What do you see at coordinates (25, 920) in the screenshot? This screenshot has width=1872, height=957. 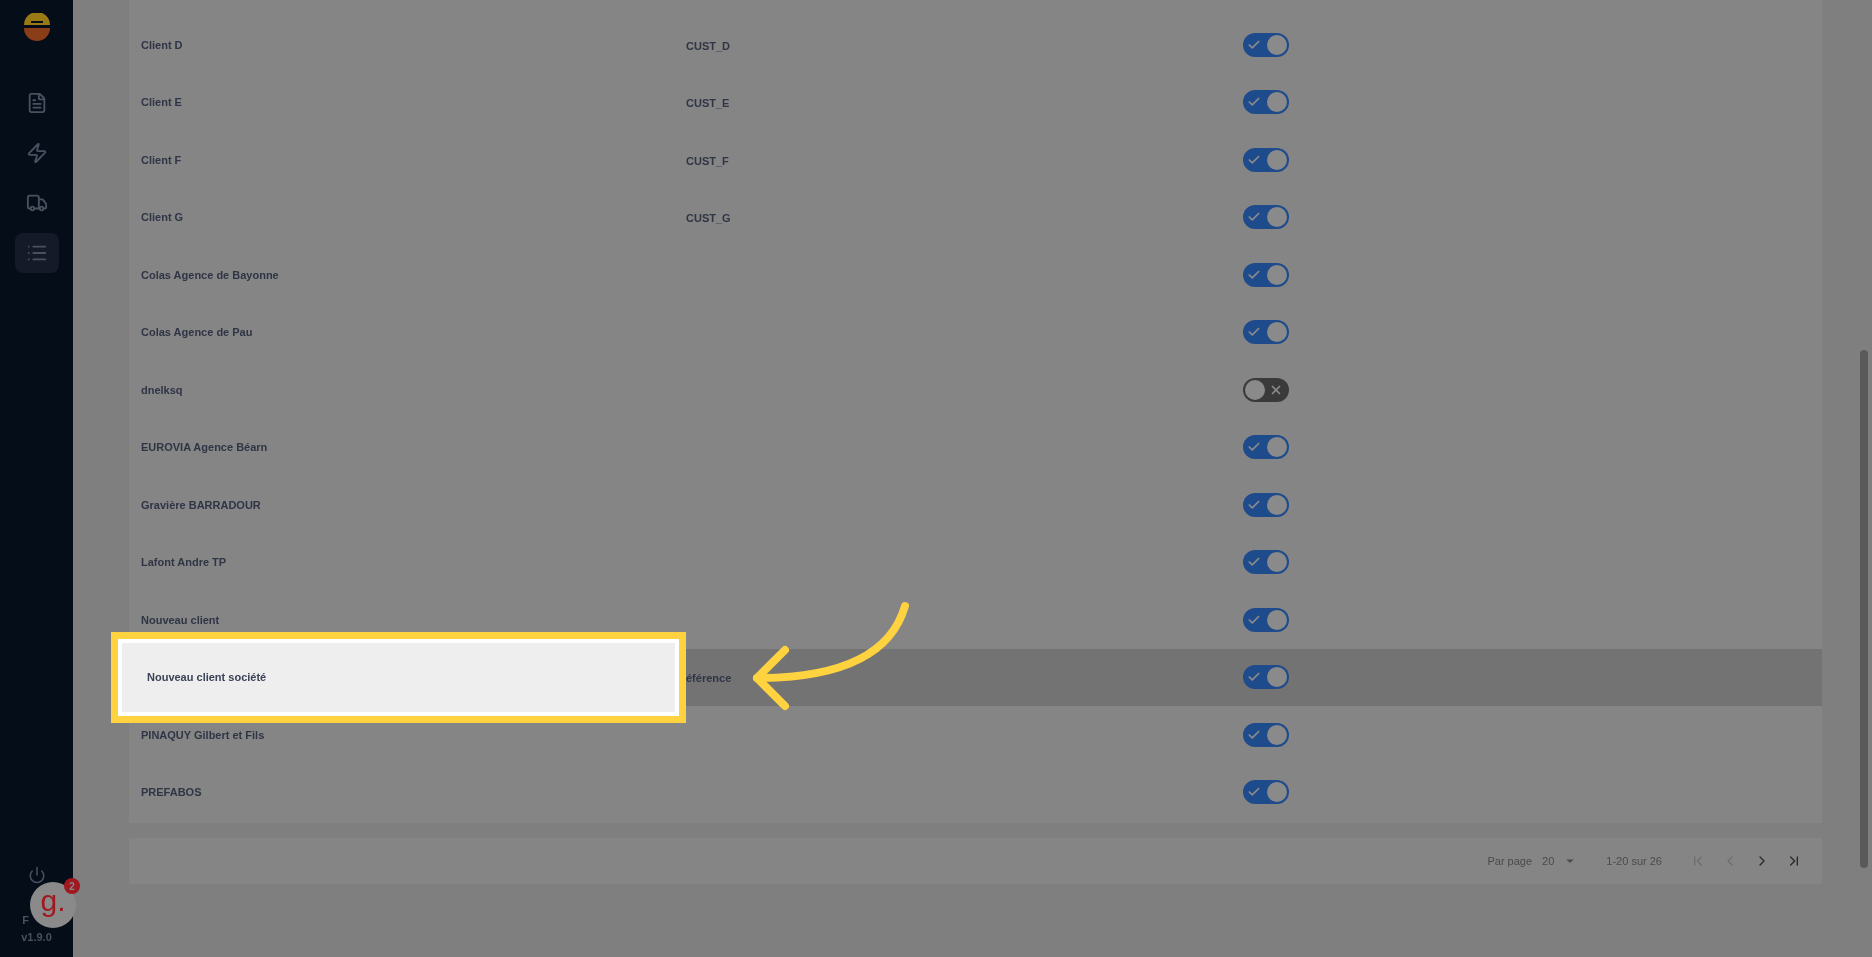 I see `language-label: F` at bounding box center [25, 920].